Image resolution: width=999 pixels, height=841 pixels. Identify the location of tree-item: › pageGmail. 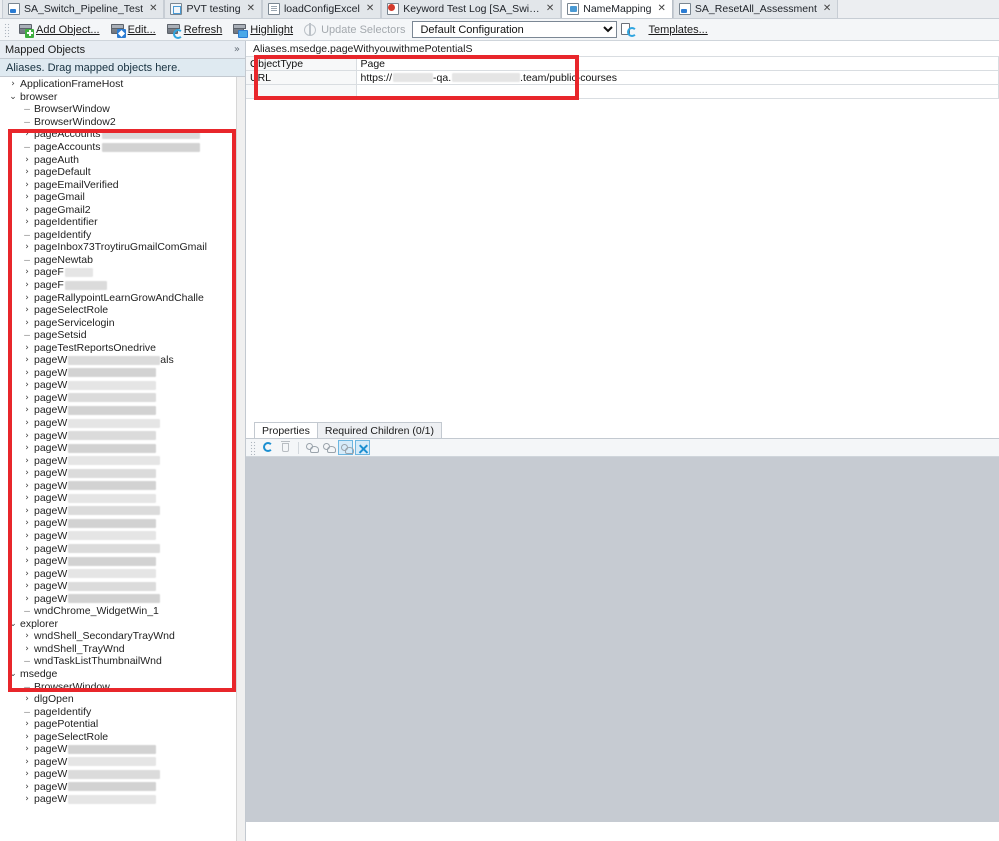
(122, 197).